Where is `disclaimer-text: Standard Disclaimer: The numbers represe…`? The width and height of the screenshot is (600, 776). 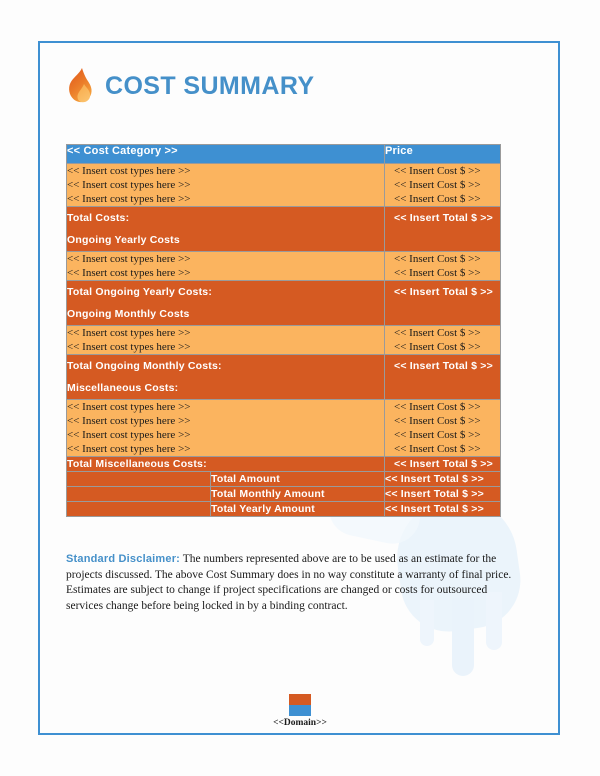 disclaimer-text: Standard Disclaimer: The numbers represe… is located at coordinates (291, 583).